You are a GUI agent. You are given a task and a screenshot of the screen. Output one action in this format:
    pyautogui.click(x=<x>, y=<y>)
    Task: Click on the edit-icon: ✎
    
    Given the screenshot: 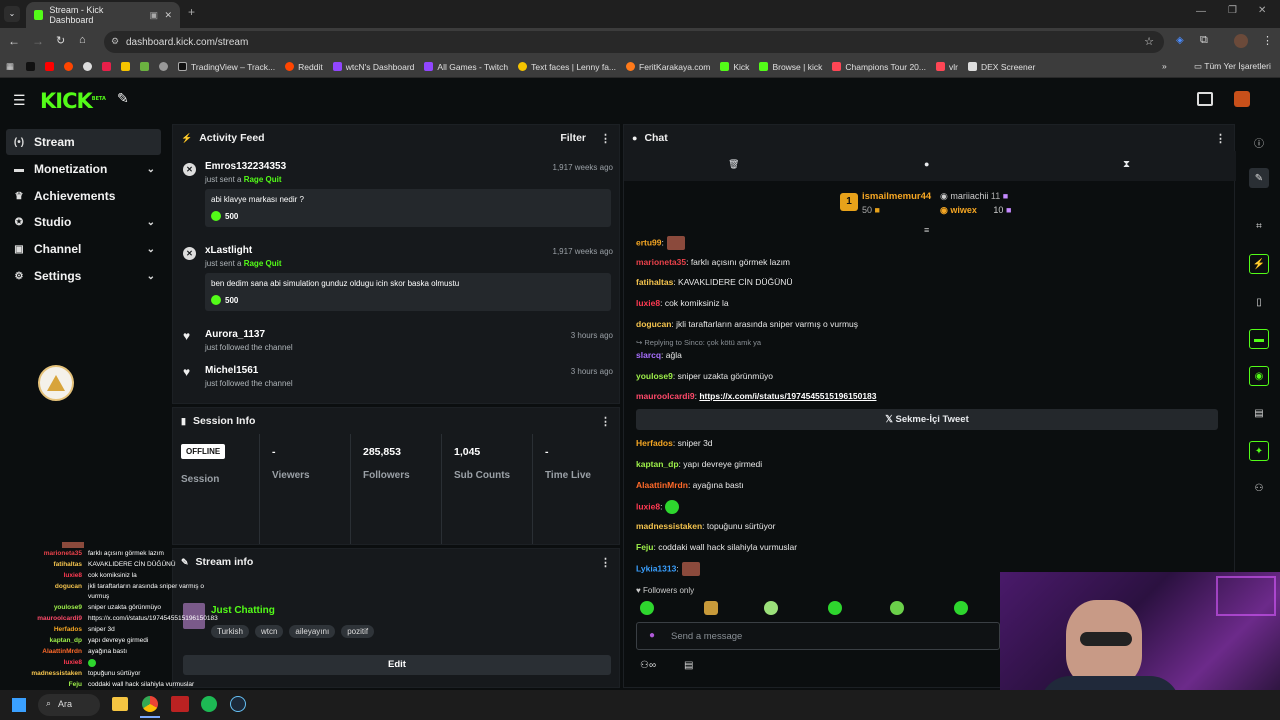 What is the action you would take?
    pyautogui.click(x=1259, y=178)
    